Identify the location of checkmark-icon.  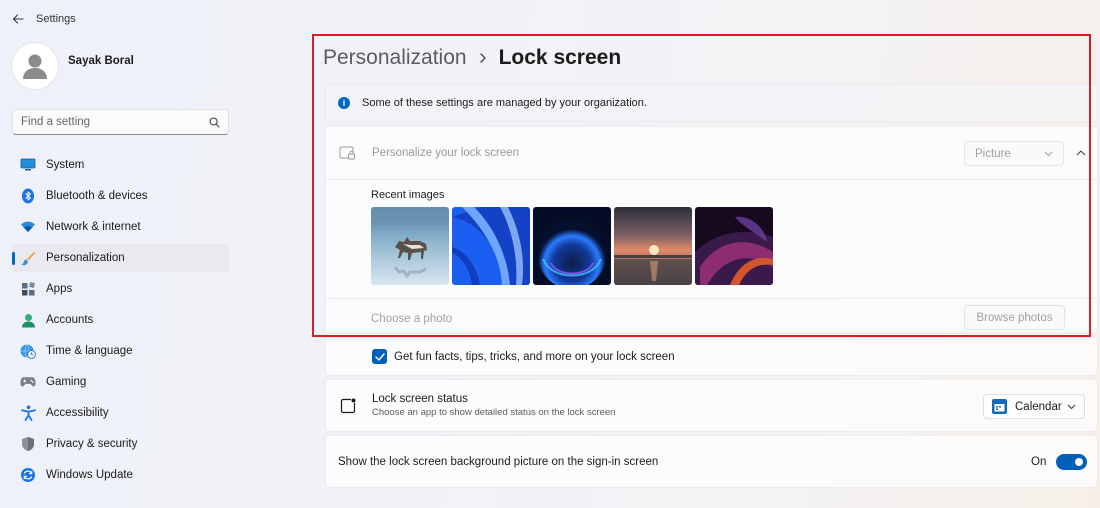
(379, 356).